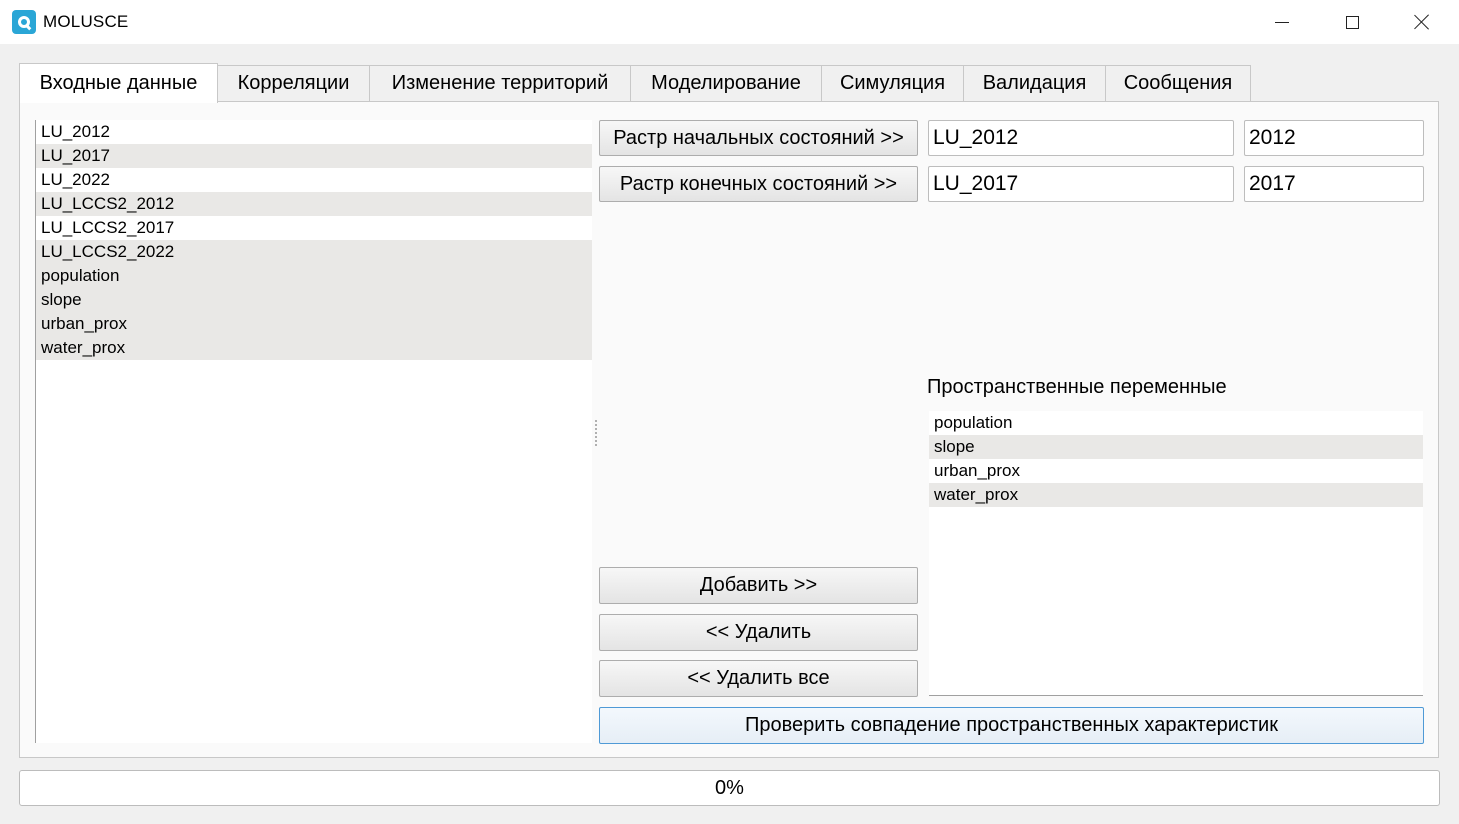 This screenshot has width=1459, height=824. I want to click on splitter-handle, so click(597, 433).